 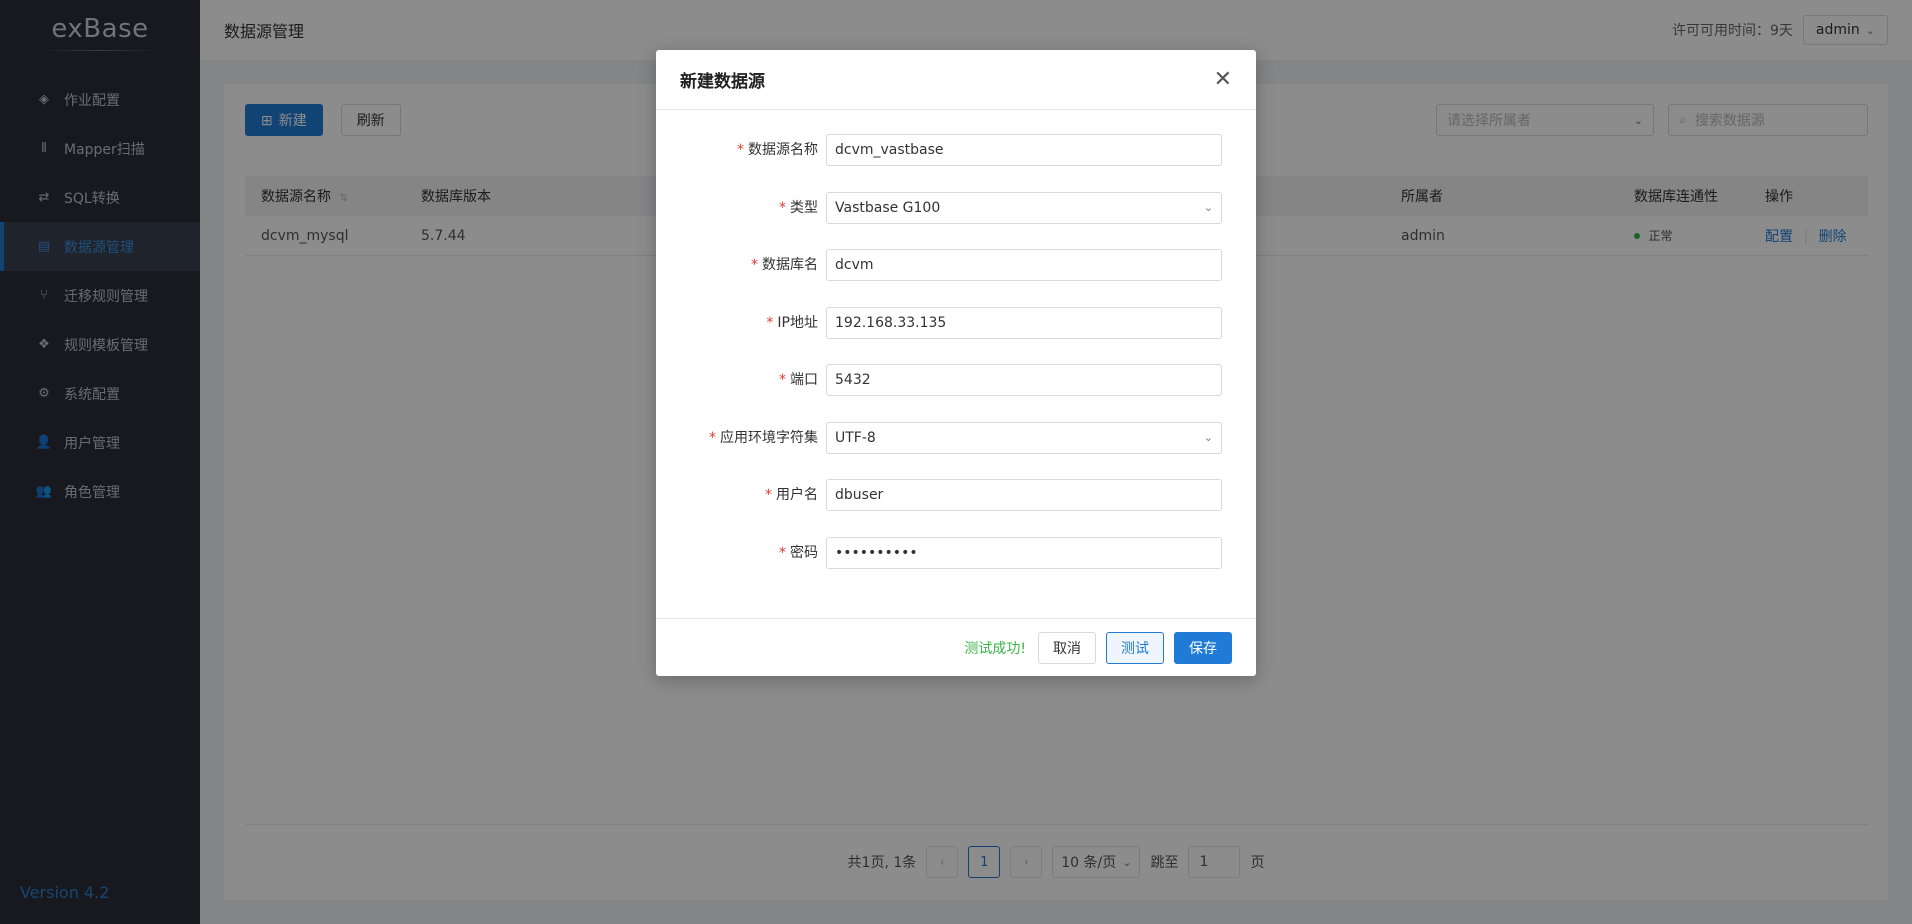 What do you see at coordinates (1024, 437) in the screenshot?
I see `charset-select: UTF-8 ⌄` at bounding box center [1024, 437].